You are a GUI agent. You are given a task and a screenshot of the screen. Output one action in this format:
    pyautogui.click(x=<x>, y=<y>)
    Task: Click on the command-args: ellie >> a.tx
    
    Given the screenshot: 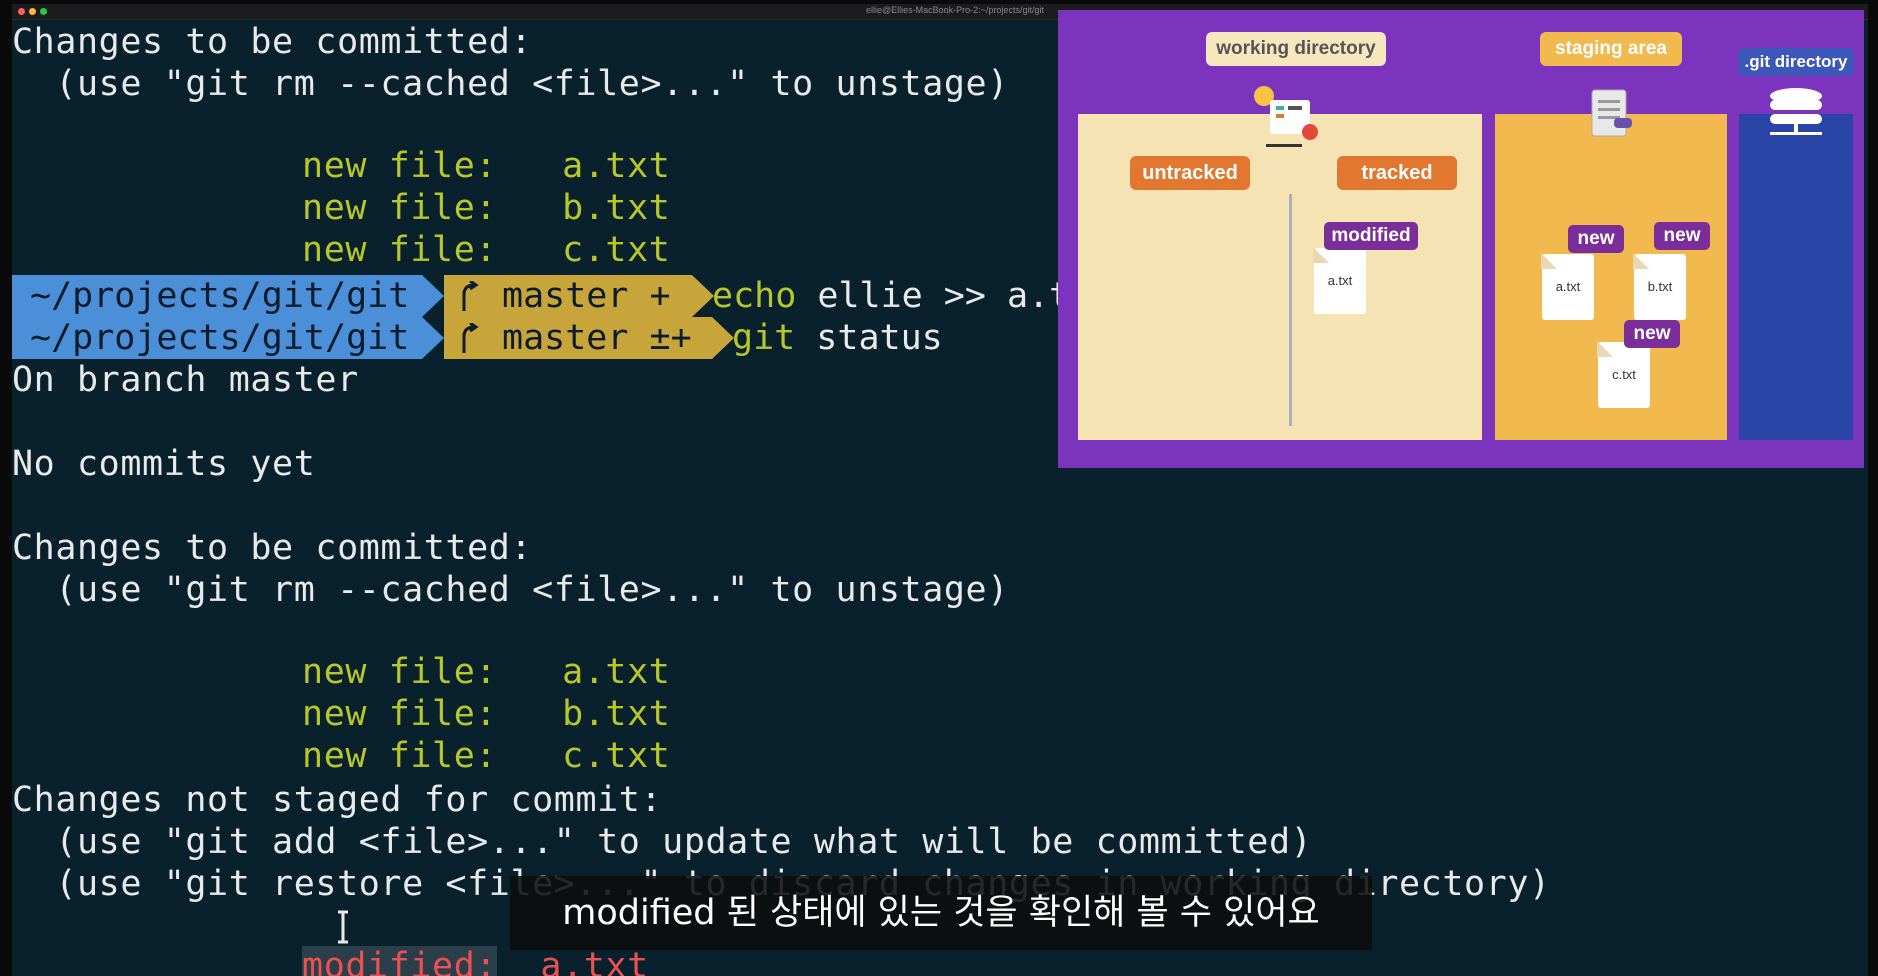 What is the action you would take?
    pyautogui.click(x=954, y=296)
    